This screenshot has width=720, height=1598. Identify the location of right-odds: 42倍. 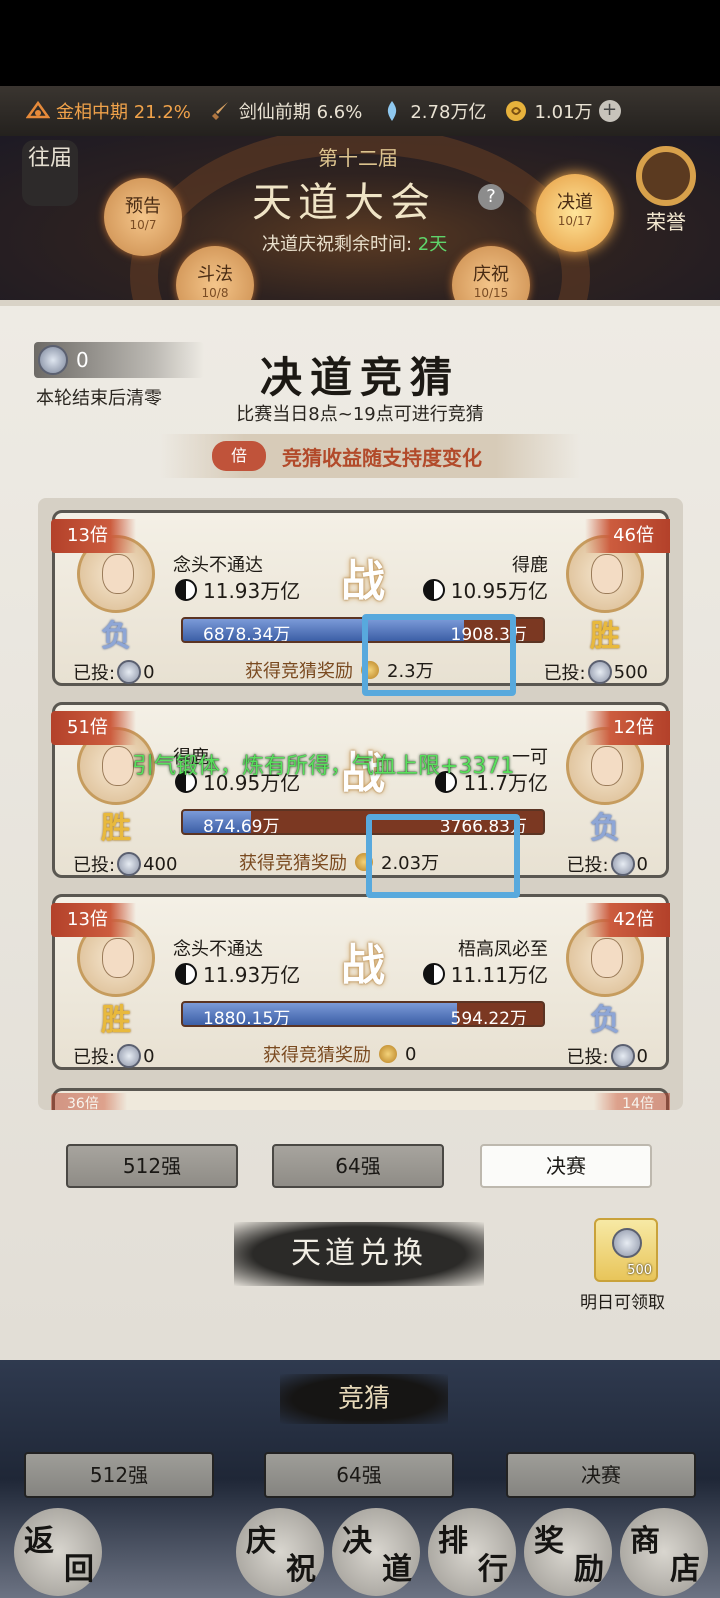
(627, 920).